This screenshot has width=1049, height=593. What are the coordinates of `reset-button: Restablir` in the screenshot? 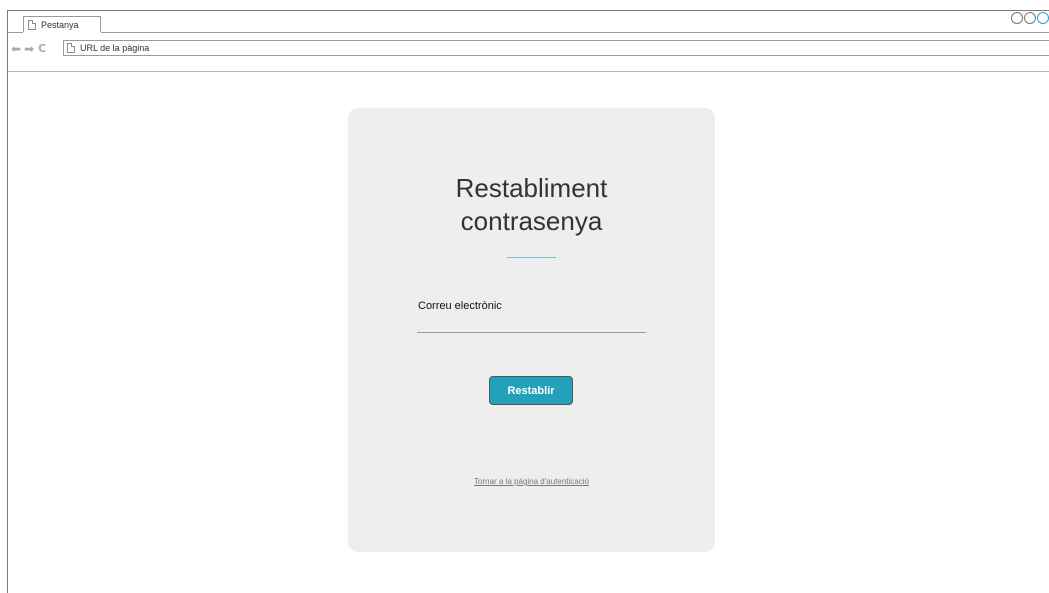 It's located at (531, 390).